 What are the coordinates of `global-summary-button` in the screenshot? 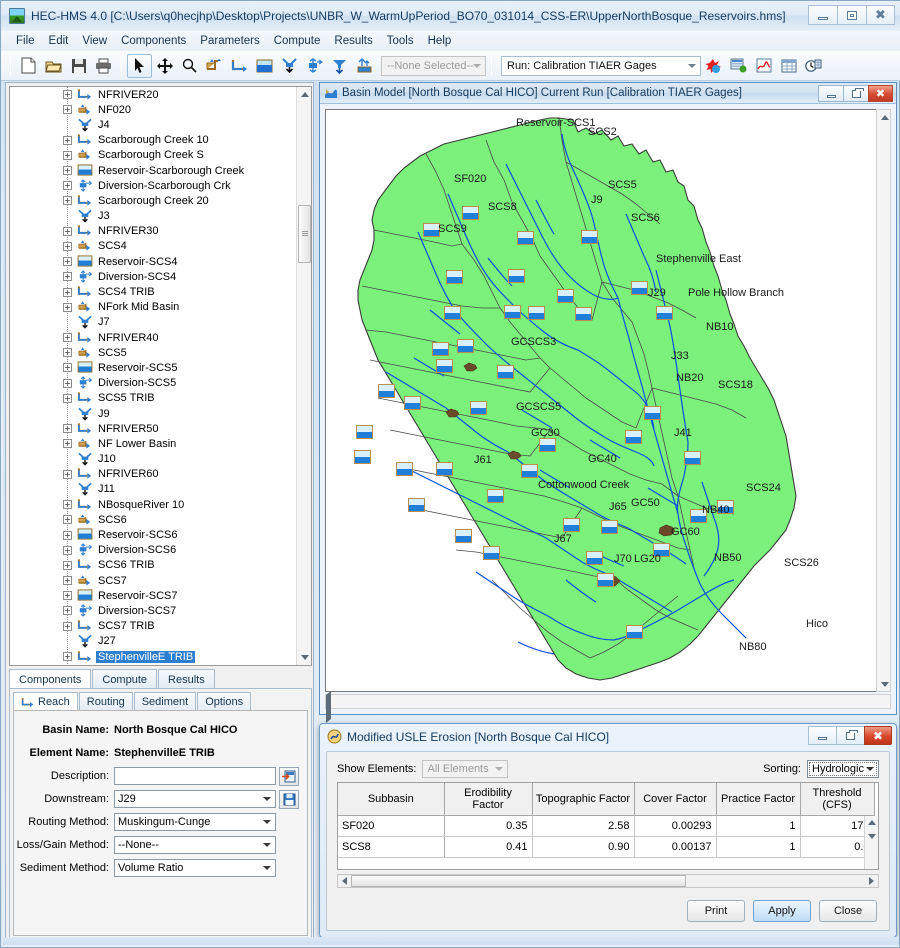 It's located at (738, 66).